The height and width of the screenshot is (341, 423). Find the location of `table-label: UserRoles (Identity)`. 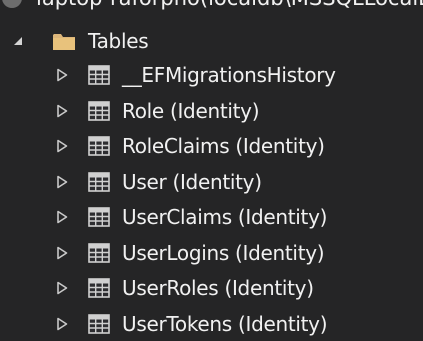

table-label: UserRoles (Identity) is located at coordinates (218, 288).